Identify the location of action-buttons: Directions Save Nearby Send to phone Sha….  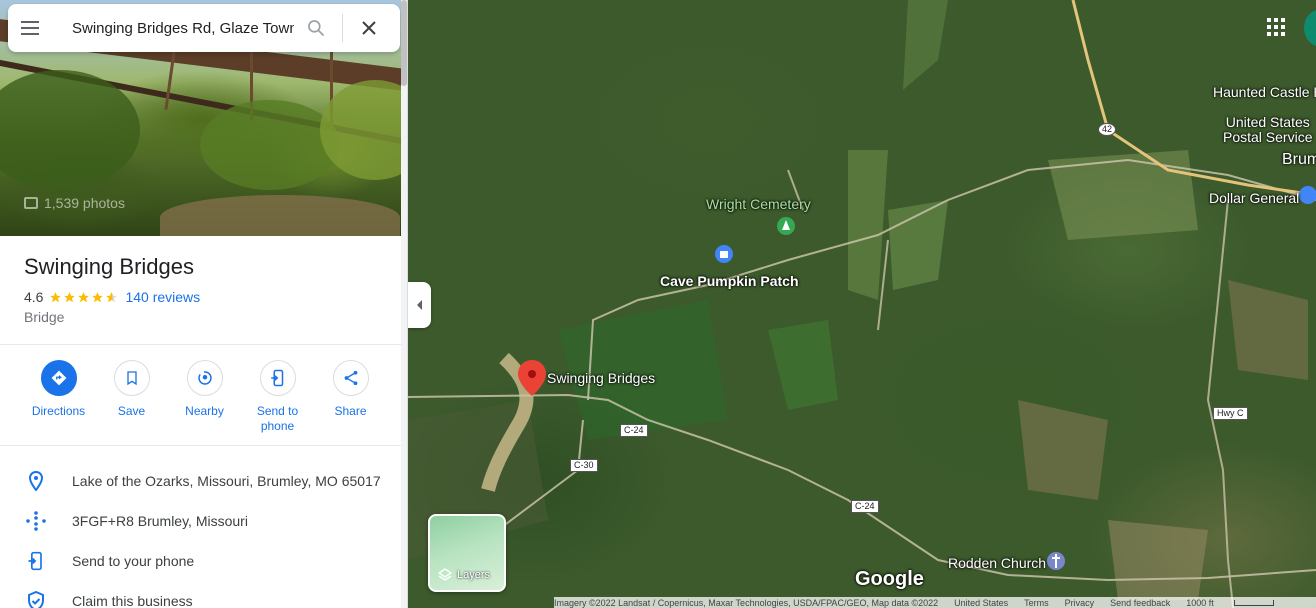
(201, 397).